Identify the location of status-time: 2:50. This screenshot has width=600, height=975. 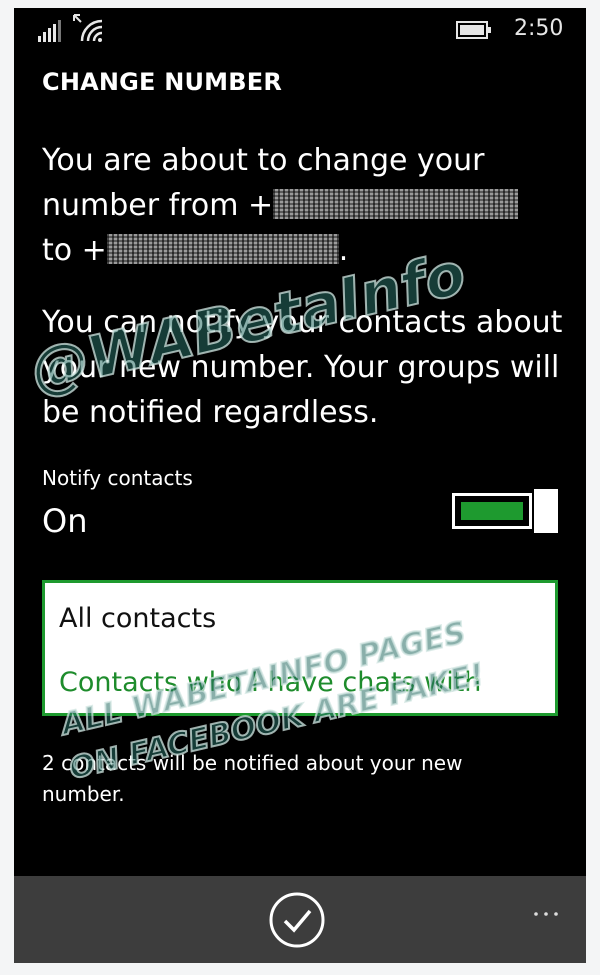
(539, 28).